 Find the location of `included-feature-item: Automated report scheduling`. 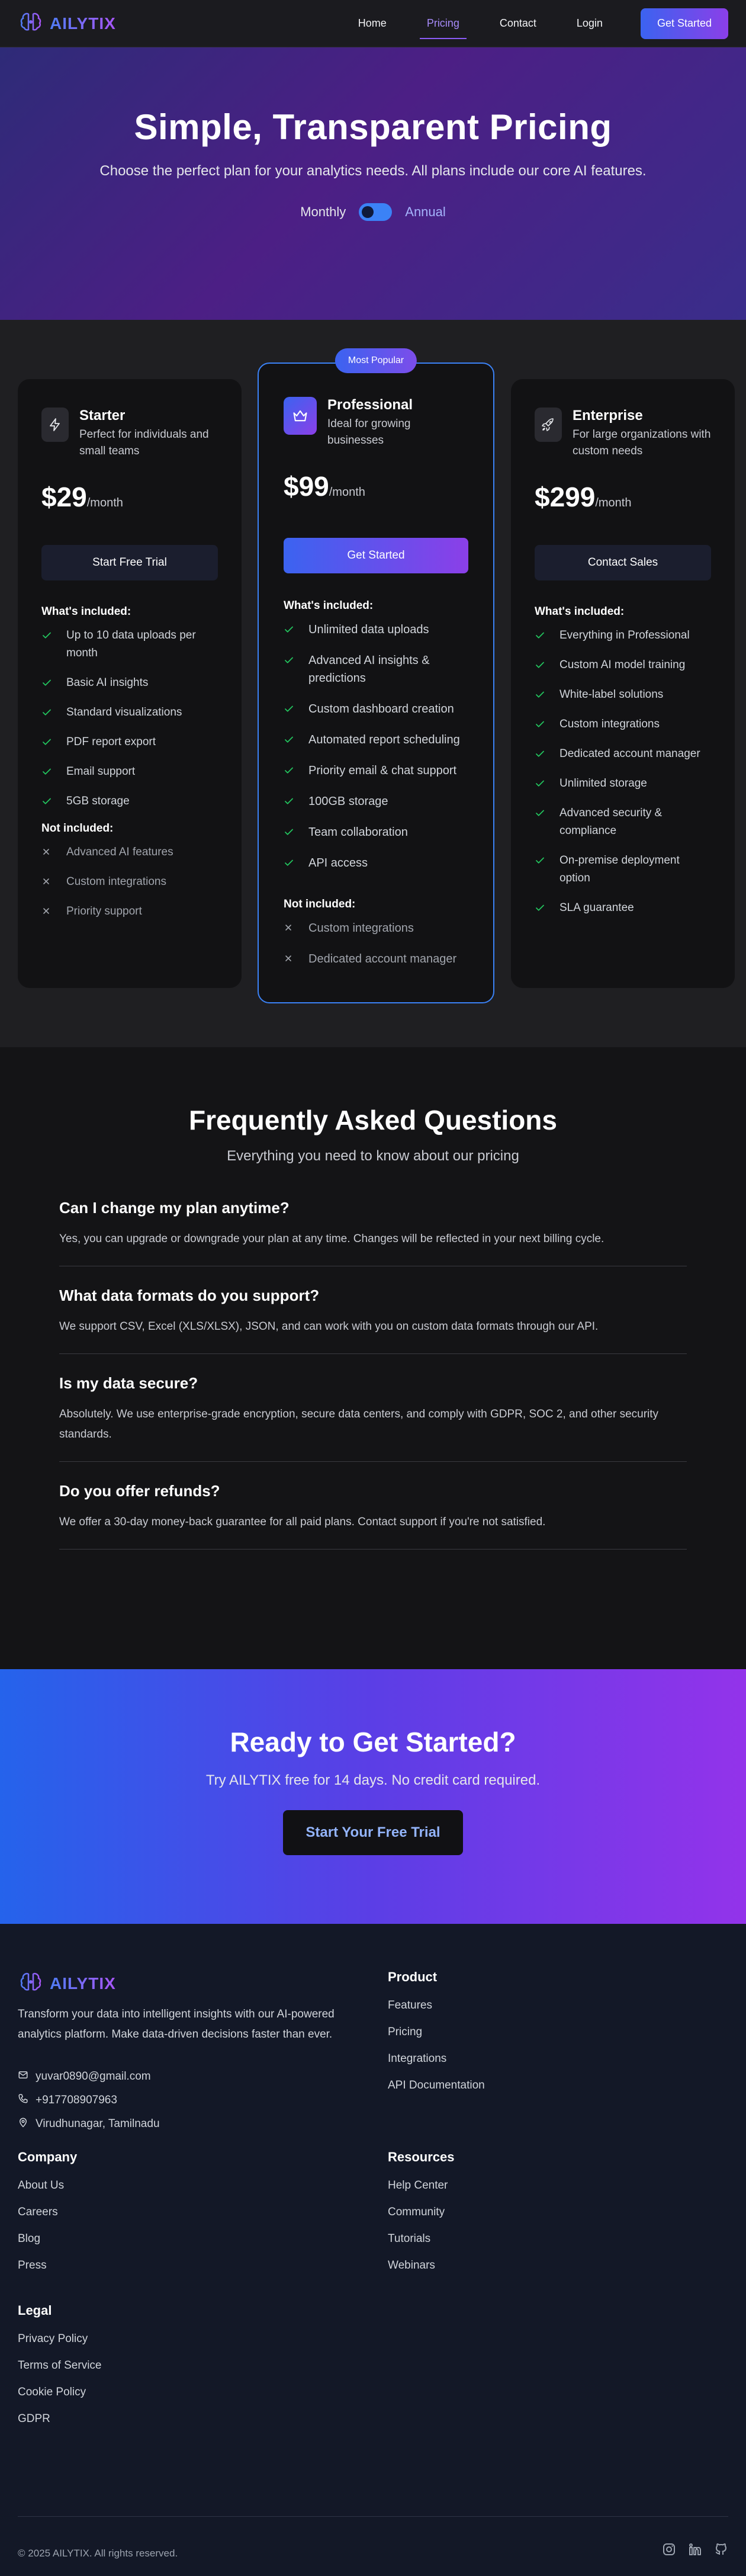

included-feature-item: Automated report scheduling is located at coordinates (376, 740).